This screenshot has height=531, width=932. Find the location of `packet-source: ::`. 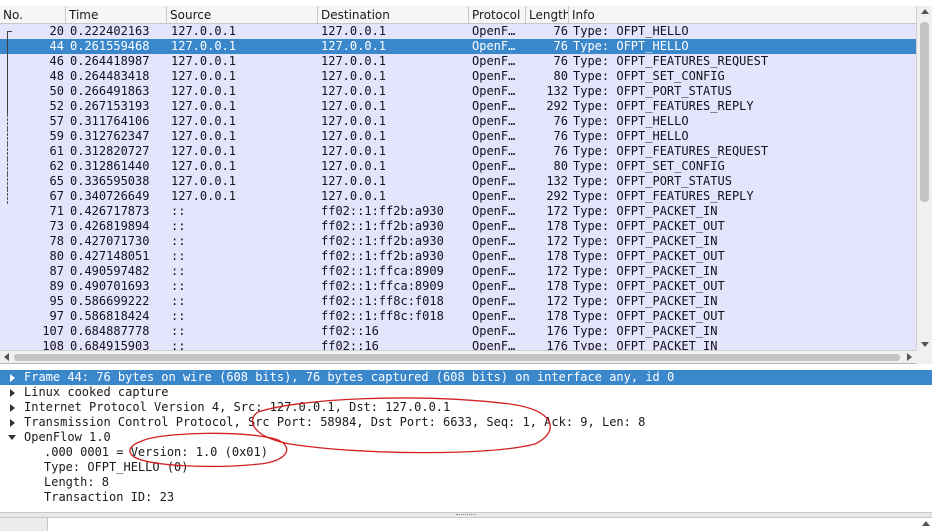

packet-source: :: is located at coordinates (178, 316).